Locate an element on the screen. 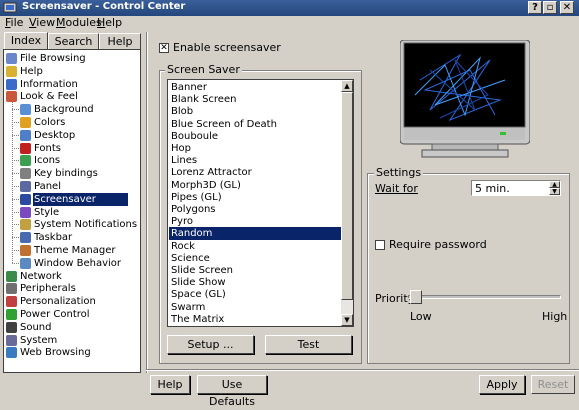 The height and width of the screenshot is (410, 579). menu-modules: Modules is located at coordinates (79, 22).